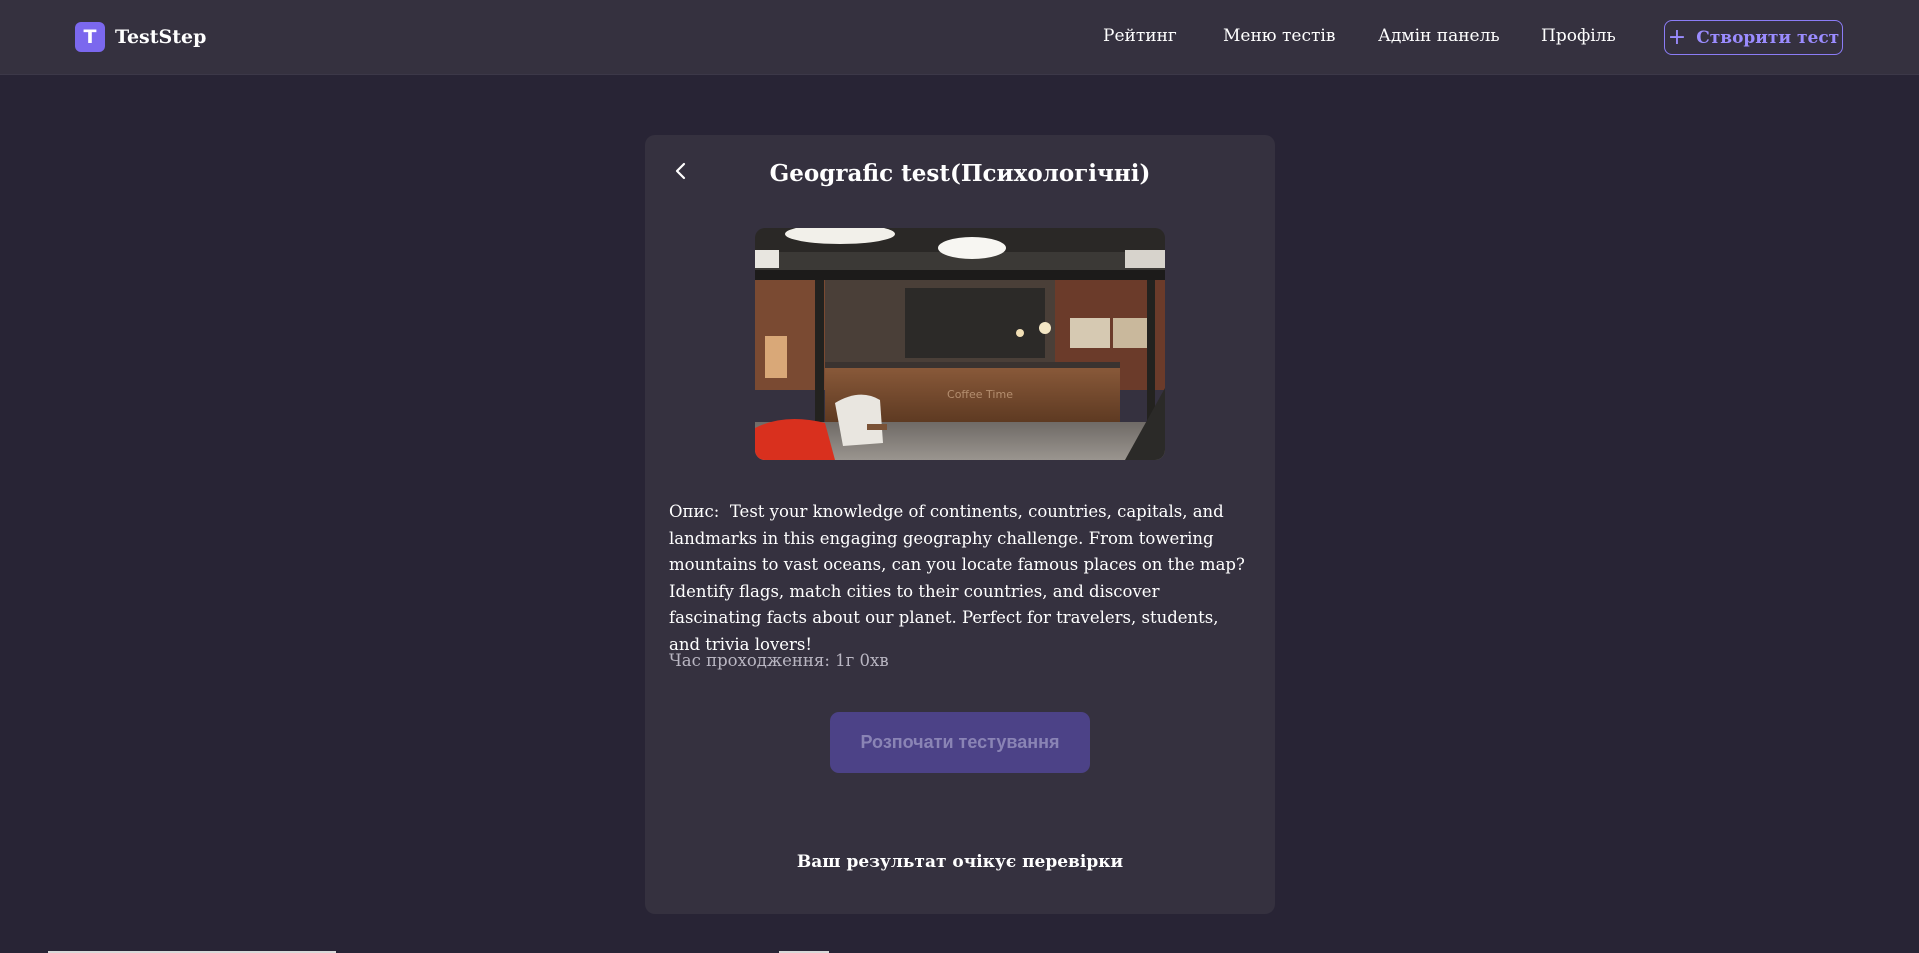 The width and height of the screenshot is (1919, 953). I want to click on plus-icon: +, so click(1677, 37).